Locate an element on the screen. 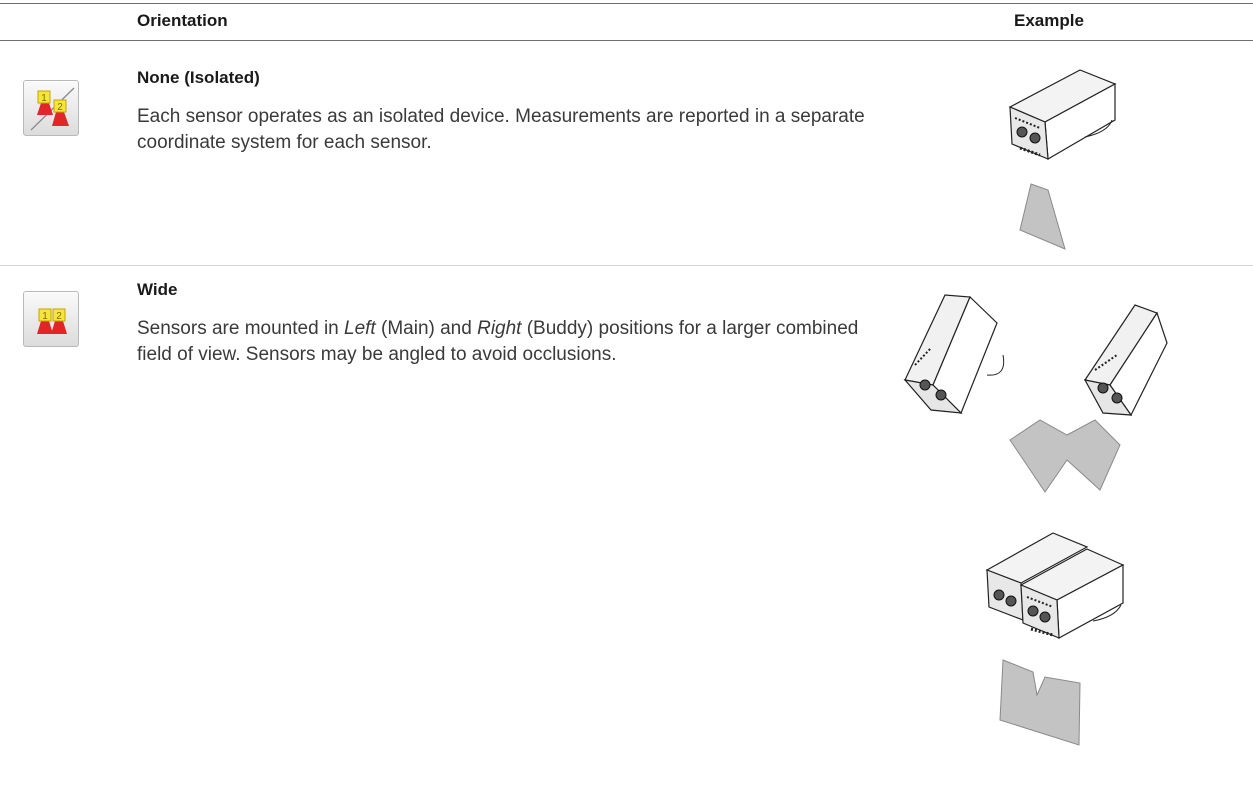  desc-text: (Main) and is located at coordinates (426, 328).